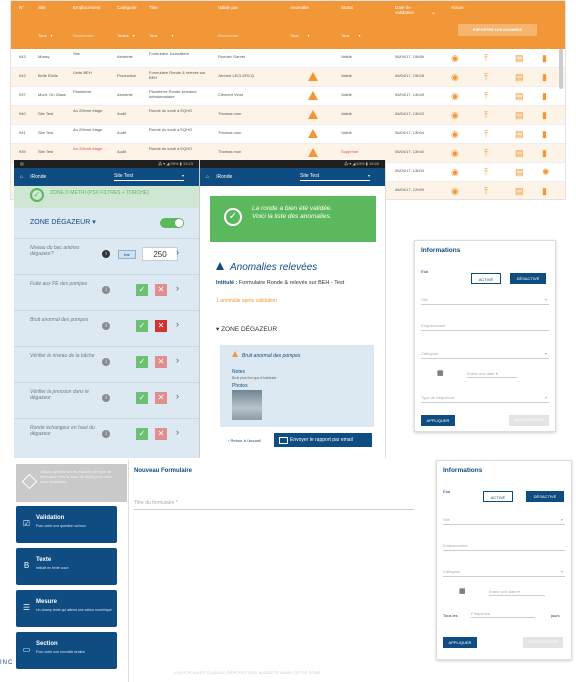  I want to click on send-email-report-button: Envoyer le rapport par email, so click(323, 440).